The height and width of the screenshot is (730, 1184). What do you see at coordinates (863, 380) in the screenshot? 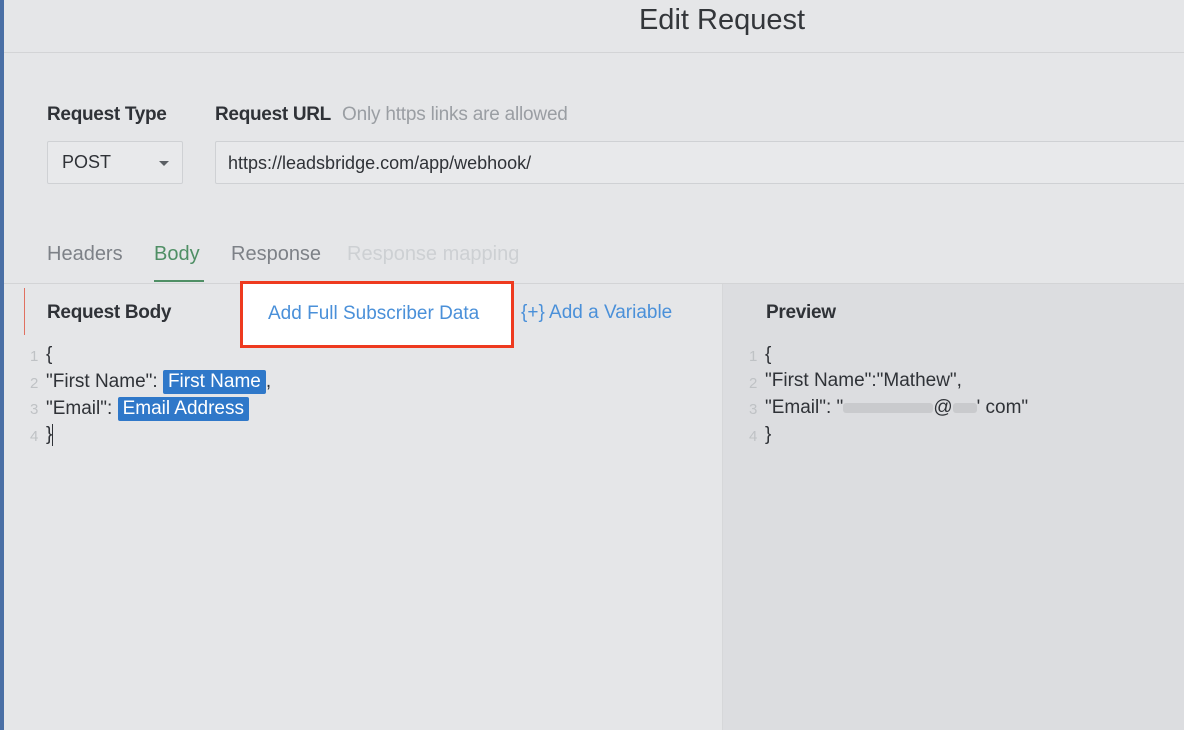
I see `preview-line: "First Name":"Mathew",` at bounding box center [863, 380].